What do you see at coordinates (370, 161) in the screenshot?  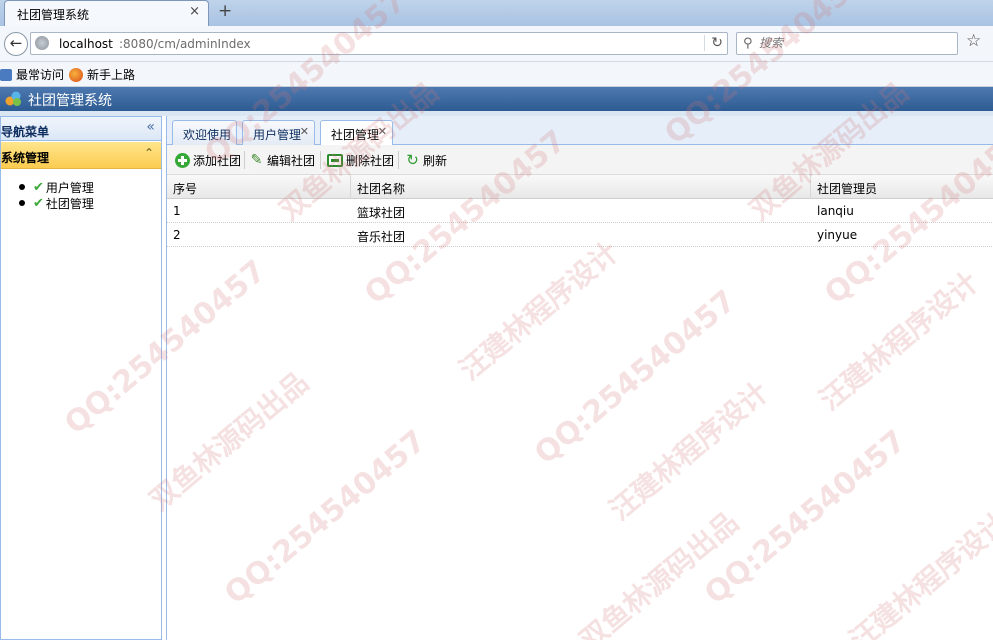 I see `delete-club-label: 删除社团` at bounding box center [370, 161].